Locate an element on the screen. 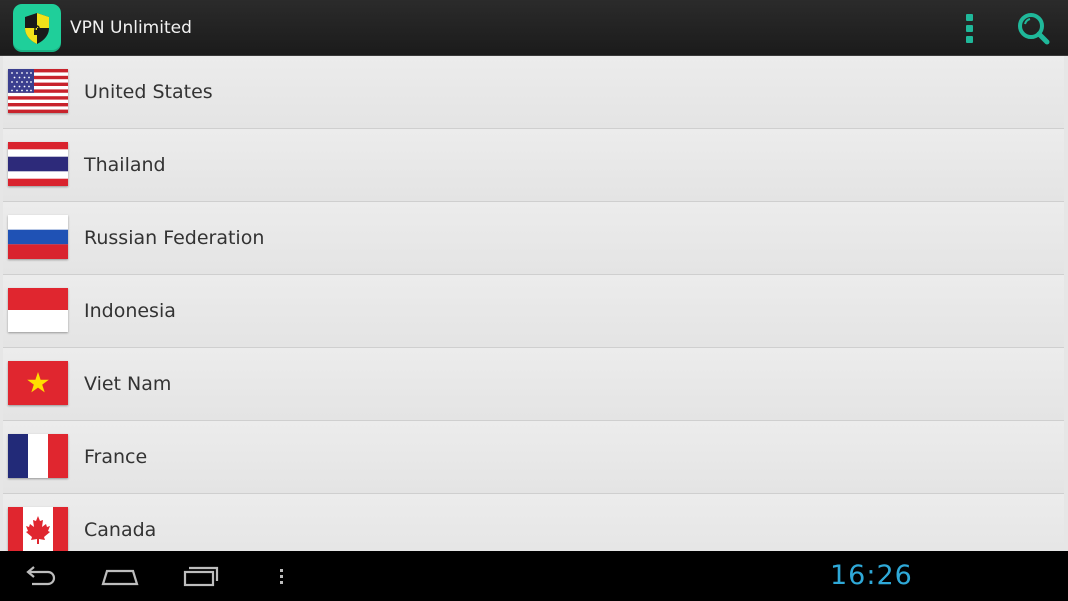 The image size is (1068, 601). menu-button is located at coordinates (282, 576).